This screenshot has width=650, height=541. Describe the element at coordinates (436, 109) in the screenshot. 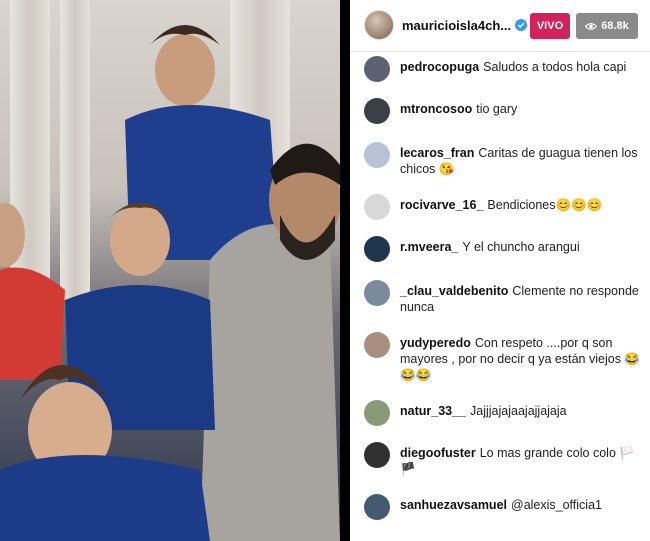

I see `commenter-username: mtroncosoo` at that location.